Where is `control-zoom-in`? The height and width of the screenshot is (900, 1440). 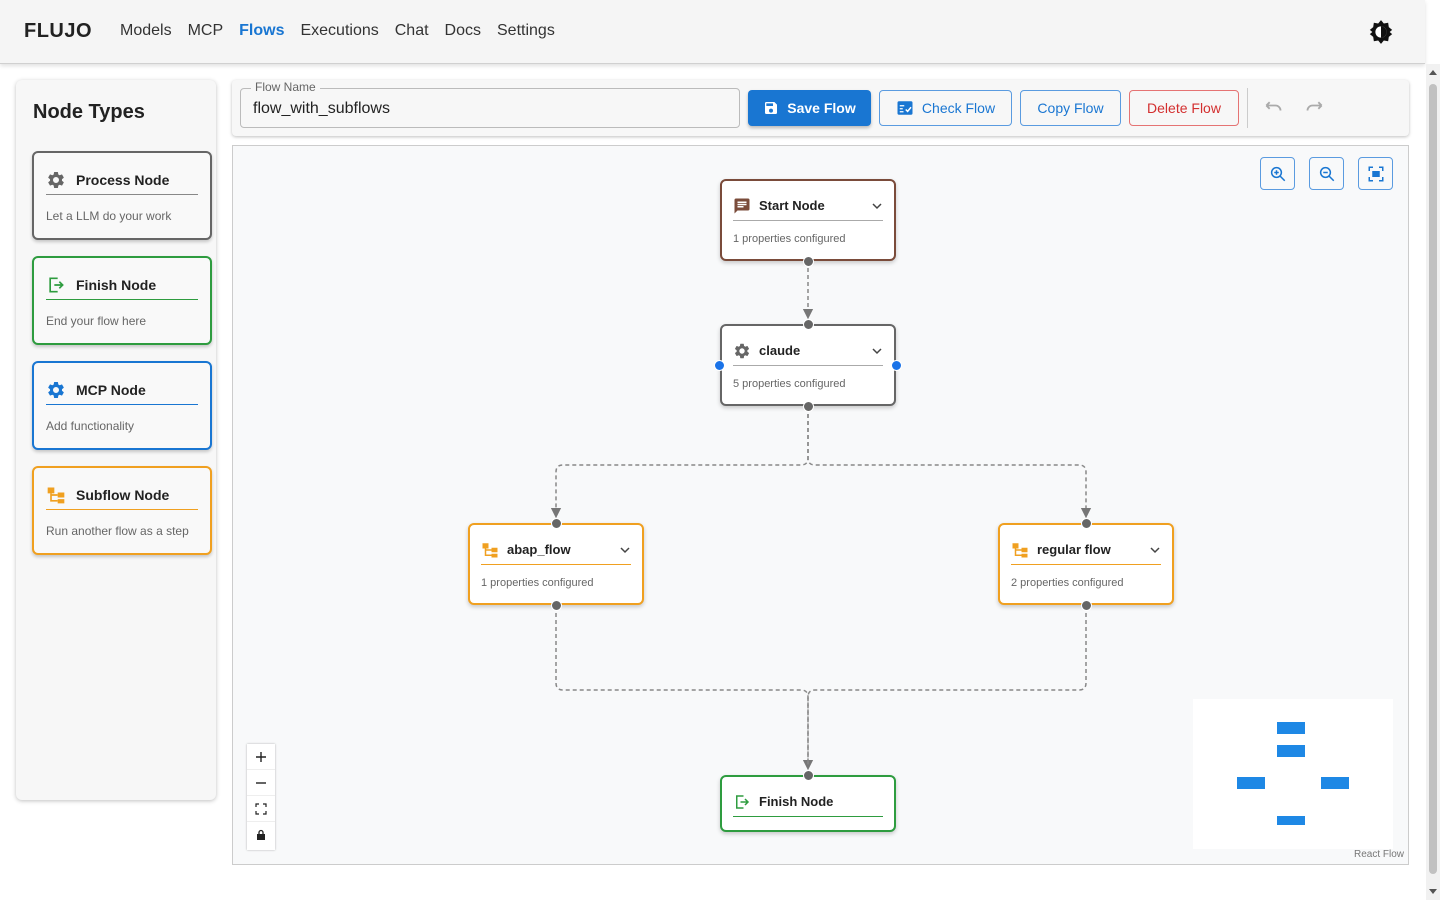
control-zoom-in is located at coordinates (261, 757).